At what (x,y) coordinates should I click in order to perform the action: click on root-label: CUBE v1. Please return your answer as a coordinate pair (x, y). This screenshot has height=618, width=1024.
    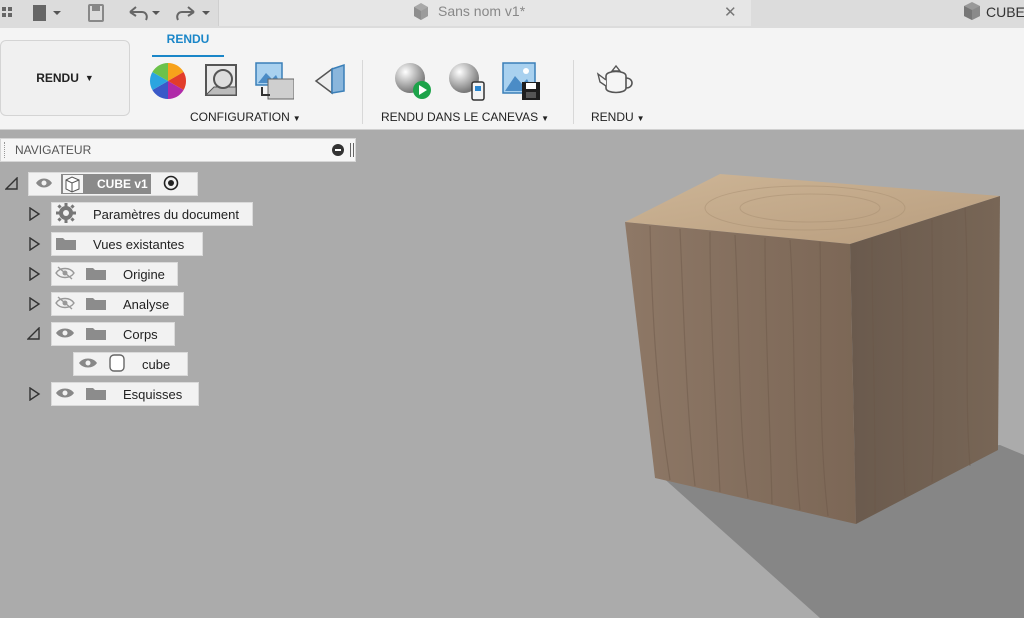
    Looking at the image, I should click on (122, 184).